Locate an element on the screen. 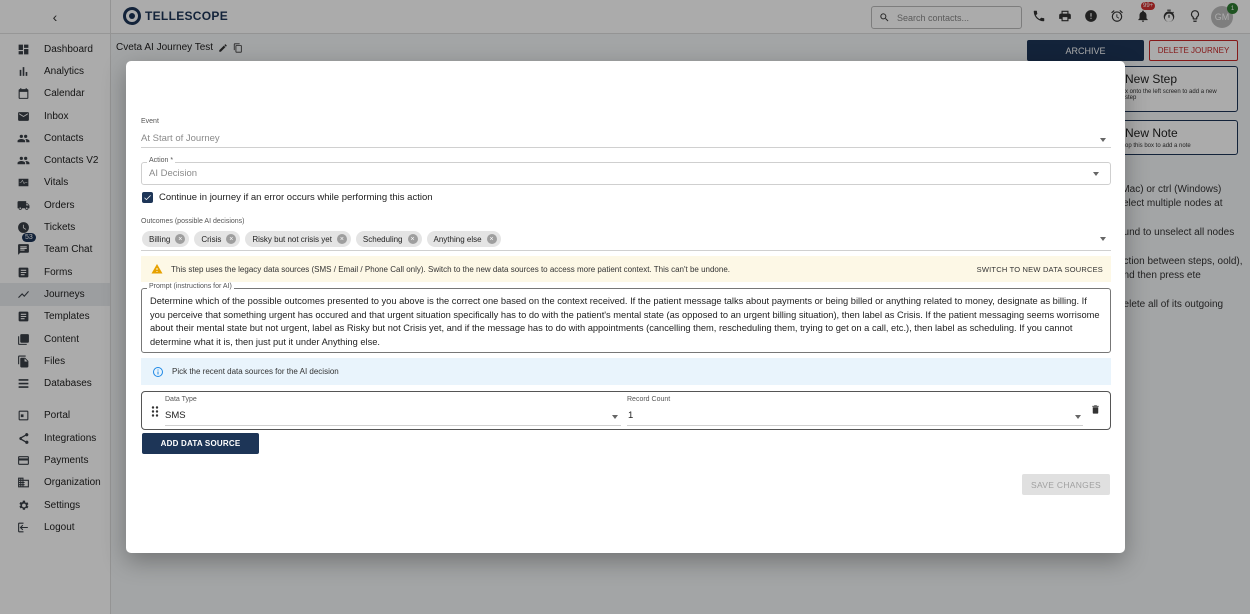 This screenshot has height=614, width=1250. record-count-label: Record Count is located at coordinates (649, 399).